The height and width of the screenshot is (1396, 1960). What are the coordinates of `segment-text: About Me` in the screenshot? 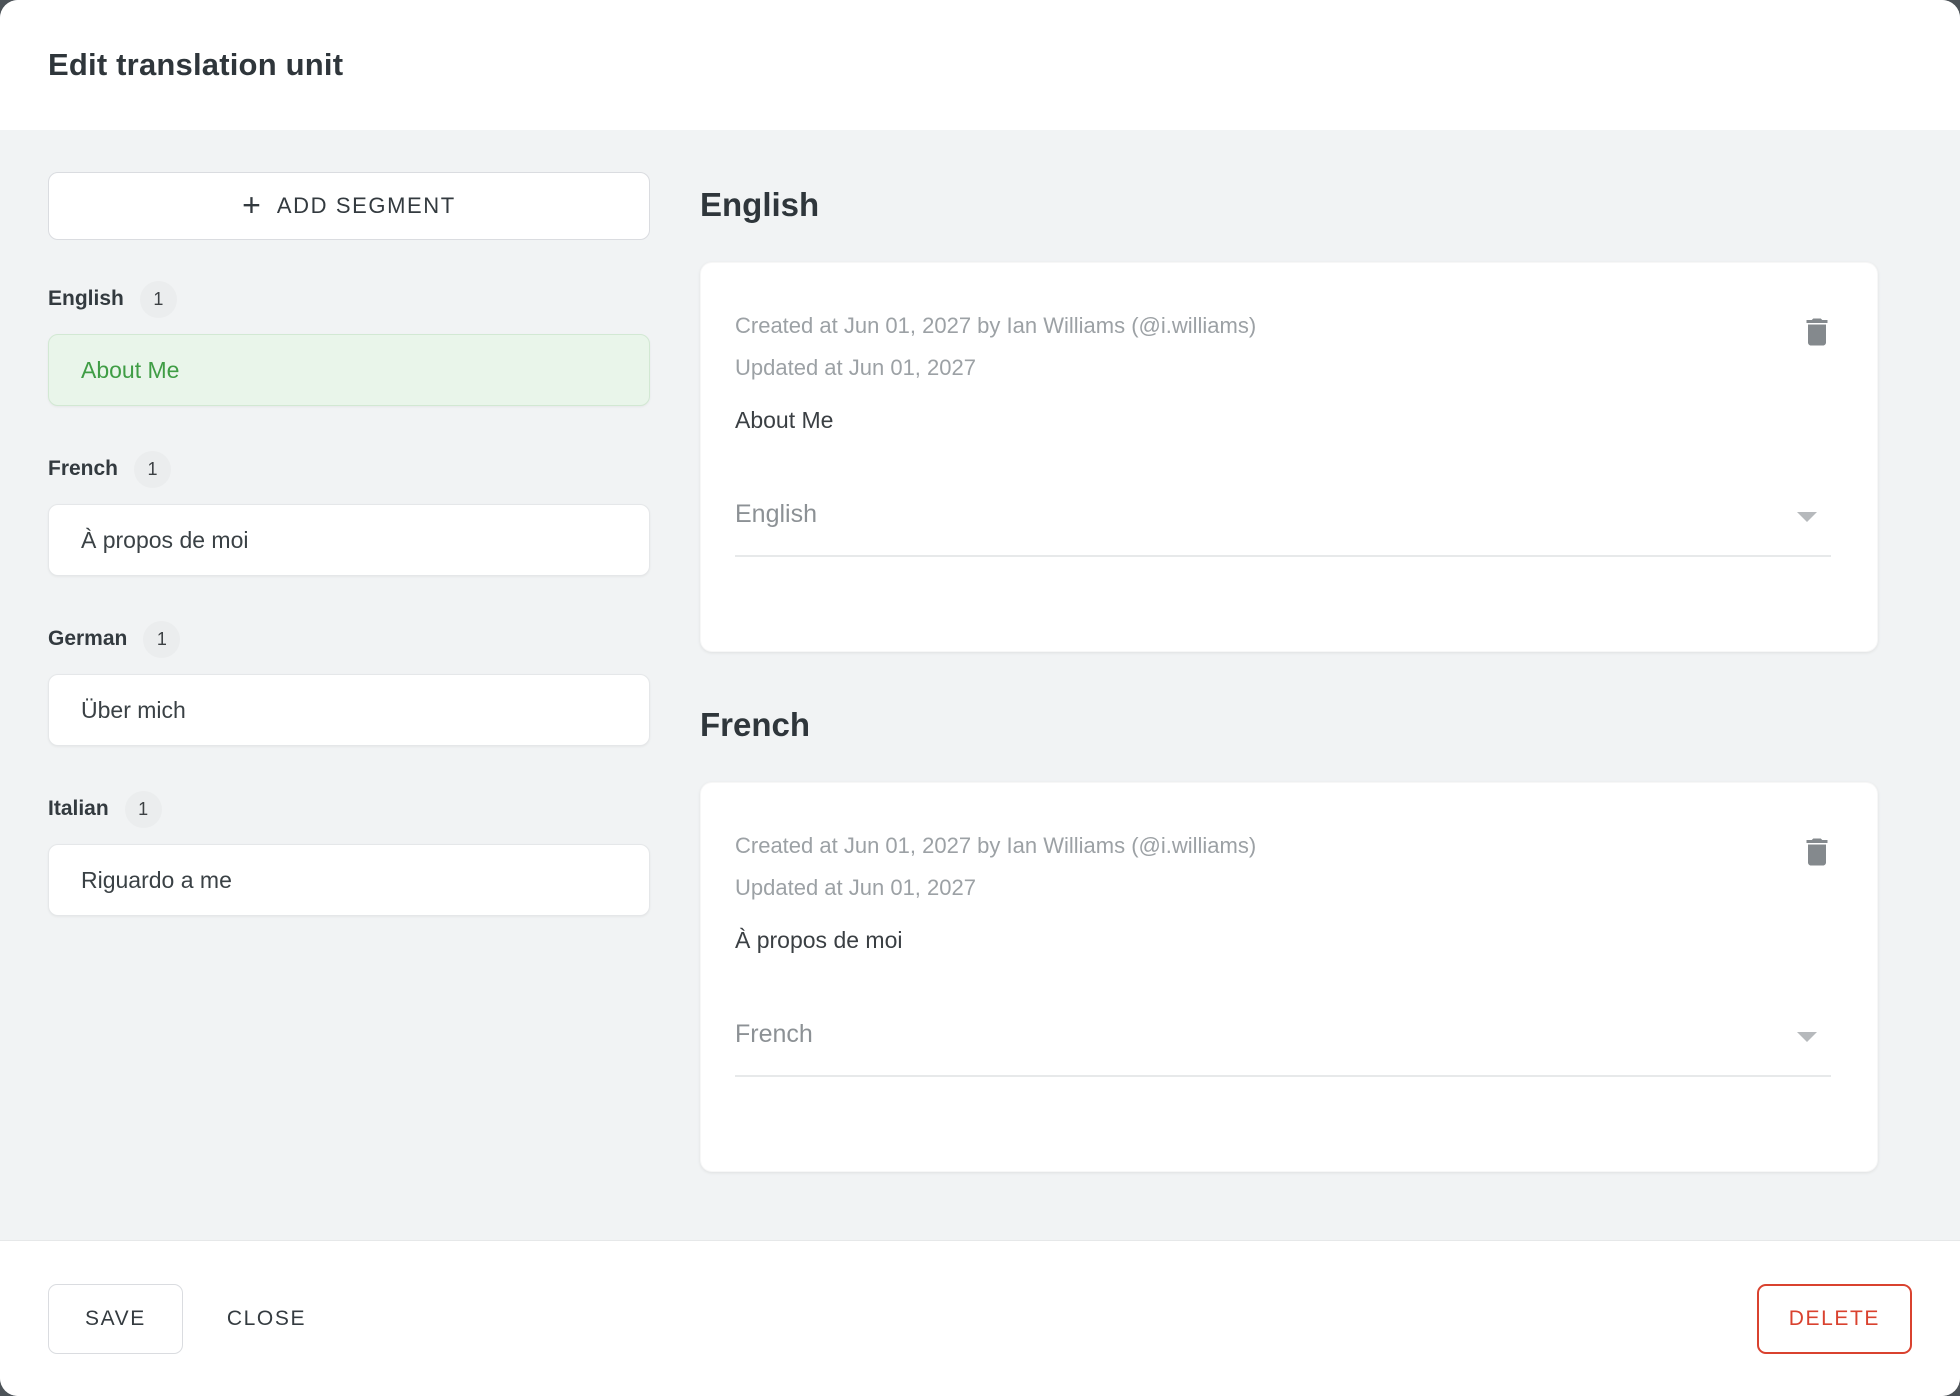 It's located at (784, 420).